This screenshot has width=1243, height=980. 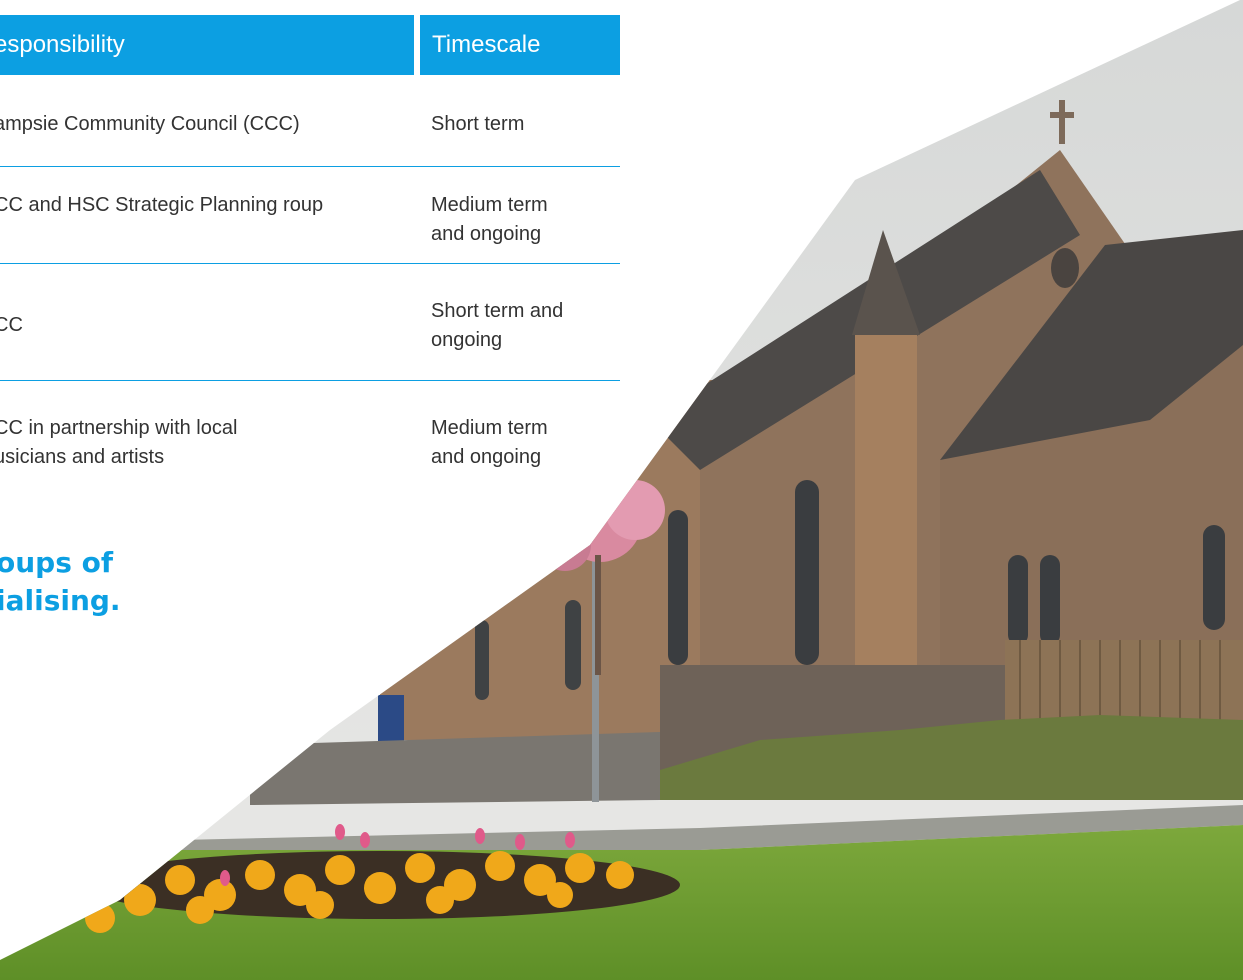 I want to click on table-row-2-timescale: Medium term and ongoing, so click(x=489, y=219).